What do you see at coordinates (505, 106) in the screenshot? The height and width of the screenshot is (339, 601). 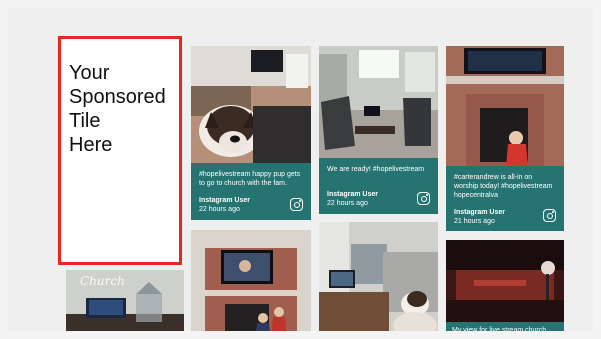 I see `photo-child-fireplace` at bounding box center [505, 106].